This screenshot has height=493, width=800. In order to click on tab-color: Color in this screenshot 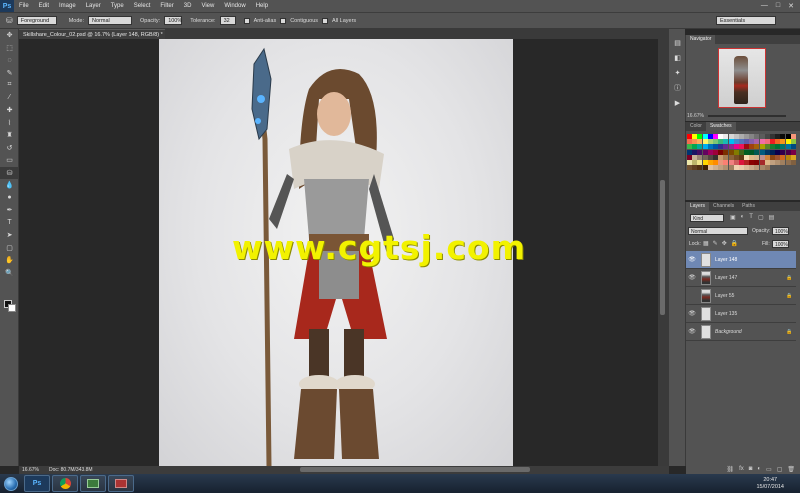, I will do `click(696, 126)`.